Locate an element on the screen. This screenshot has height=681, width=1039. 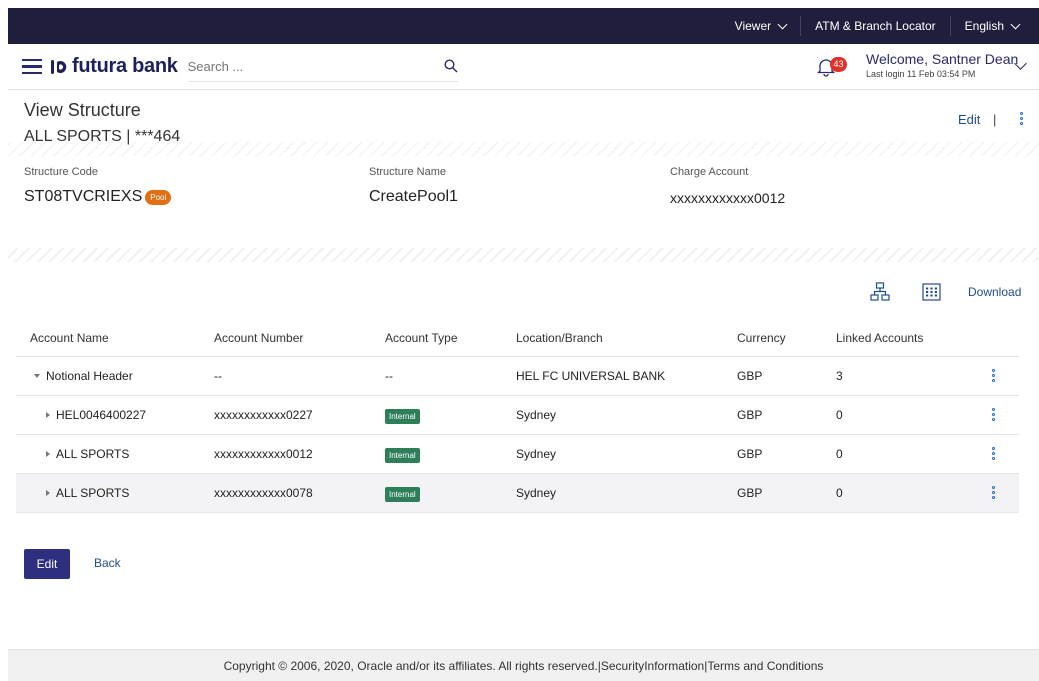
download-link: Download is located at coordinates (994, 292).